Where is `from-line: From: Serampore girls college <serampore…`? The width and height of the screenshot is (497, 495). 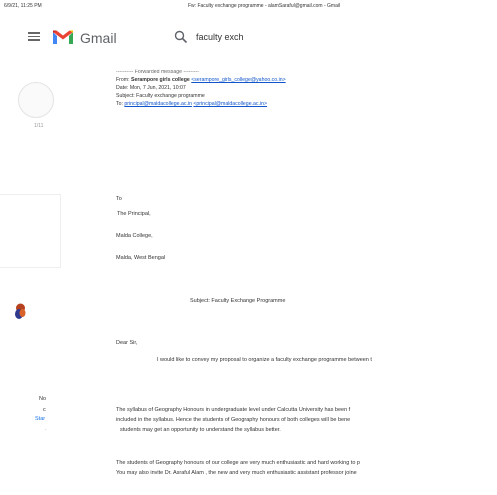
from-line: From: Serampore girls college <serampore… is located at coordinates (201, 80).